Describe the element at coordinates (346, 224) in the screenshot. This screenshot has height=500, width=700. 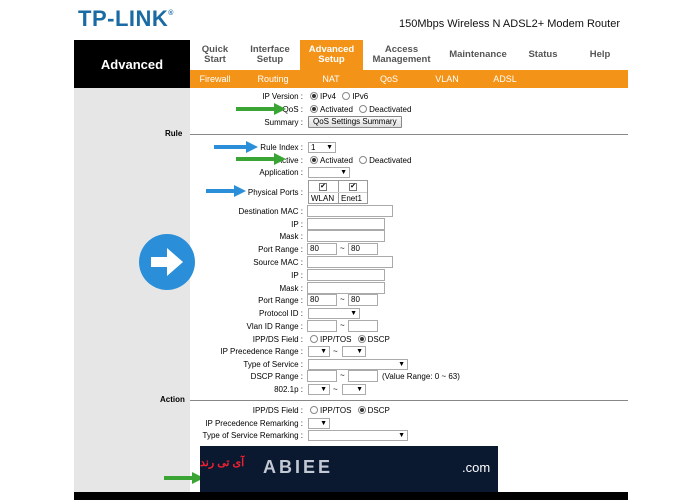
I see `dest-ip-input` at that location.